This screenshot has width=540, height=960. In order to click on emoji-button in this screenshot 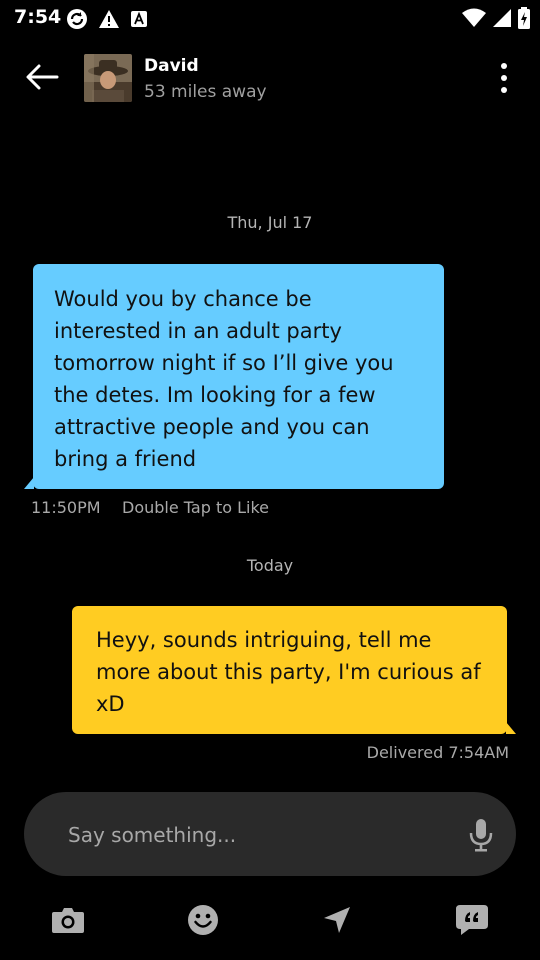, I will do `click(203, 920)`.